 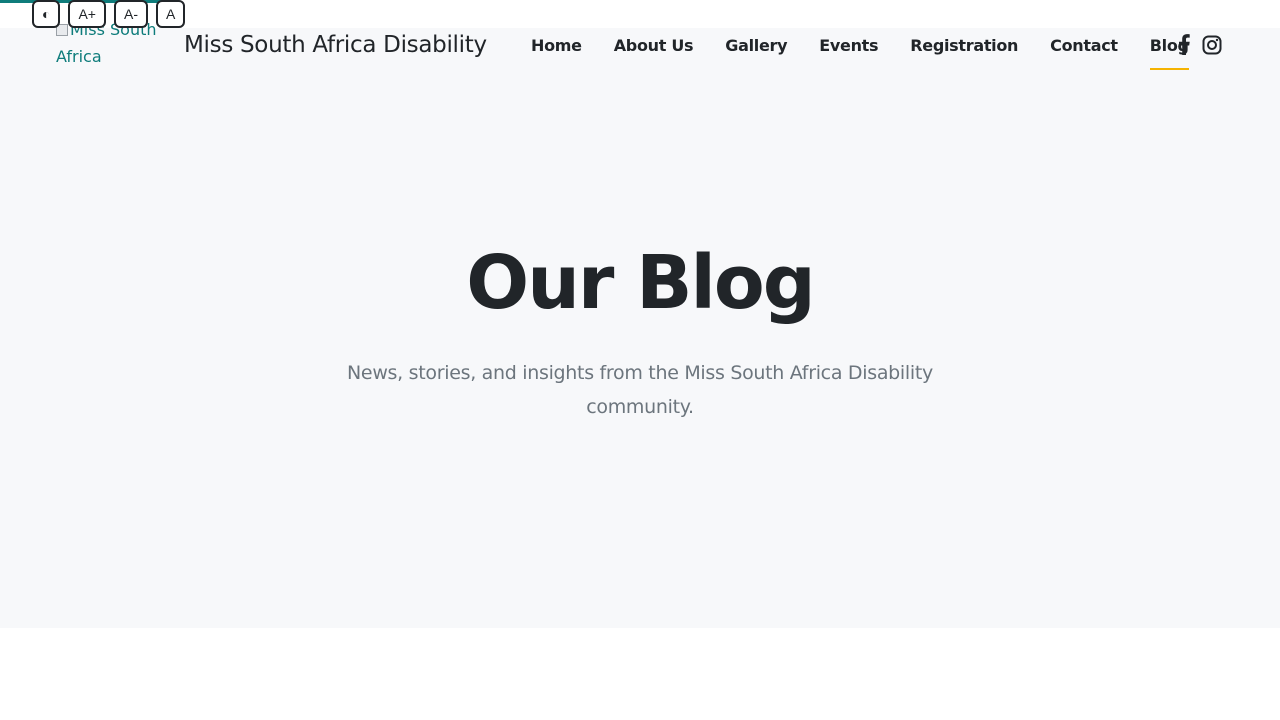 What do you see at coordinates (1200, 44) in the screenshot?
I see `social-links` at bounding box center [1200, 44].